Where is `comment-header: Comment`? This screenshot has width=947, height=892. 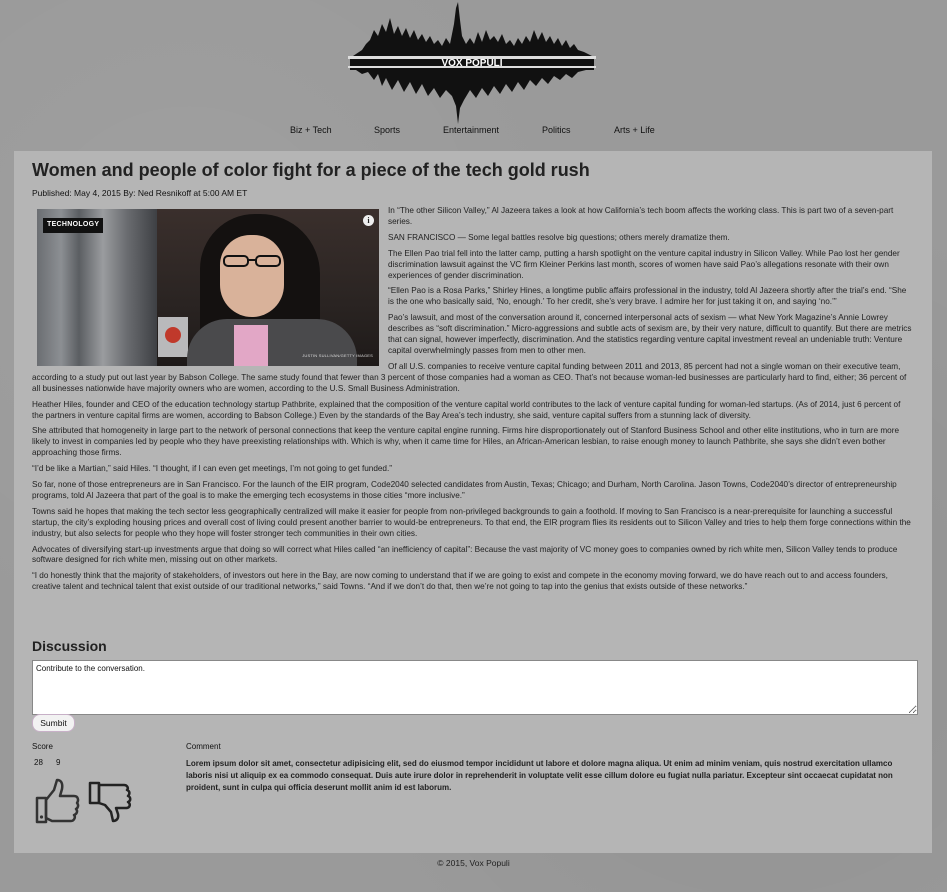 comment-header: Comment is located at coordinates (203, 746).